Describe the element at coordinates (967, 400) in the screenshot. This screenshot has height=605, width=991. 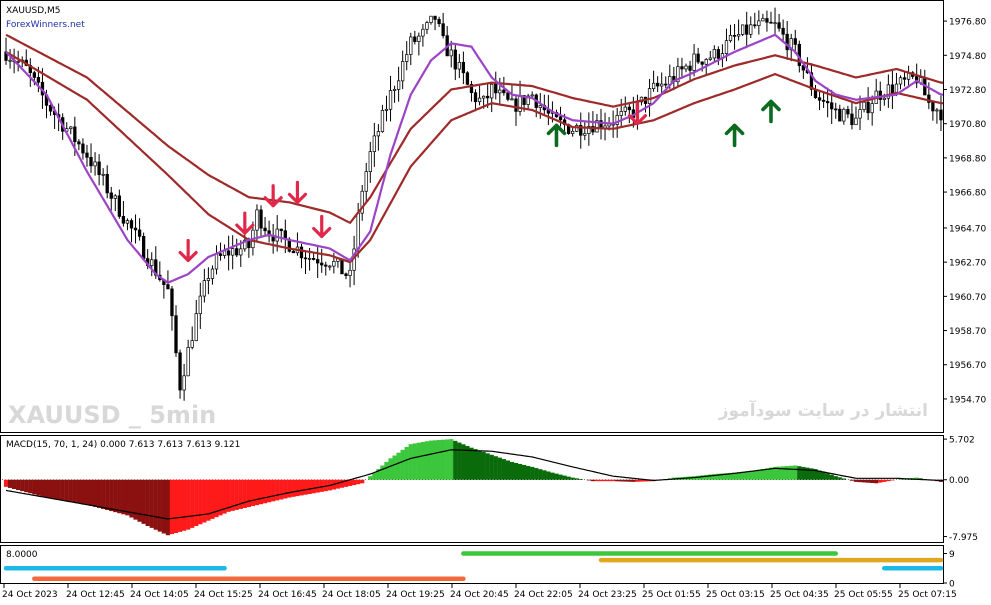
I see `y-tick-label: 1954.70` at that location.